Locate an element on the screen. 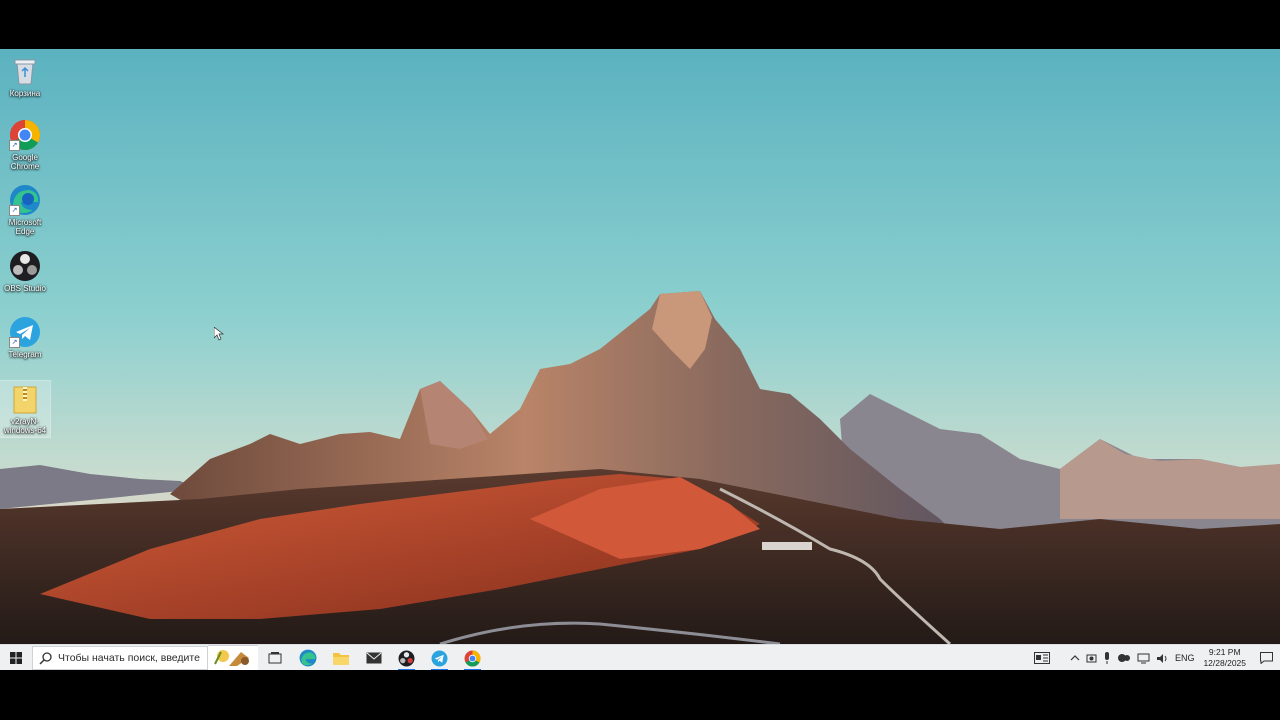 Image resolution: width=1280 pixels, height=720 pixels. search-highlight-icon is located at coordinates (231, 658).